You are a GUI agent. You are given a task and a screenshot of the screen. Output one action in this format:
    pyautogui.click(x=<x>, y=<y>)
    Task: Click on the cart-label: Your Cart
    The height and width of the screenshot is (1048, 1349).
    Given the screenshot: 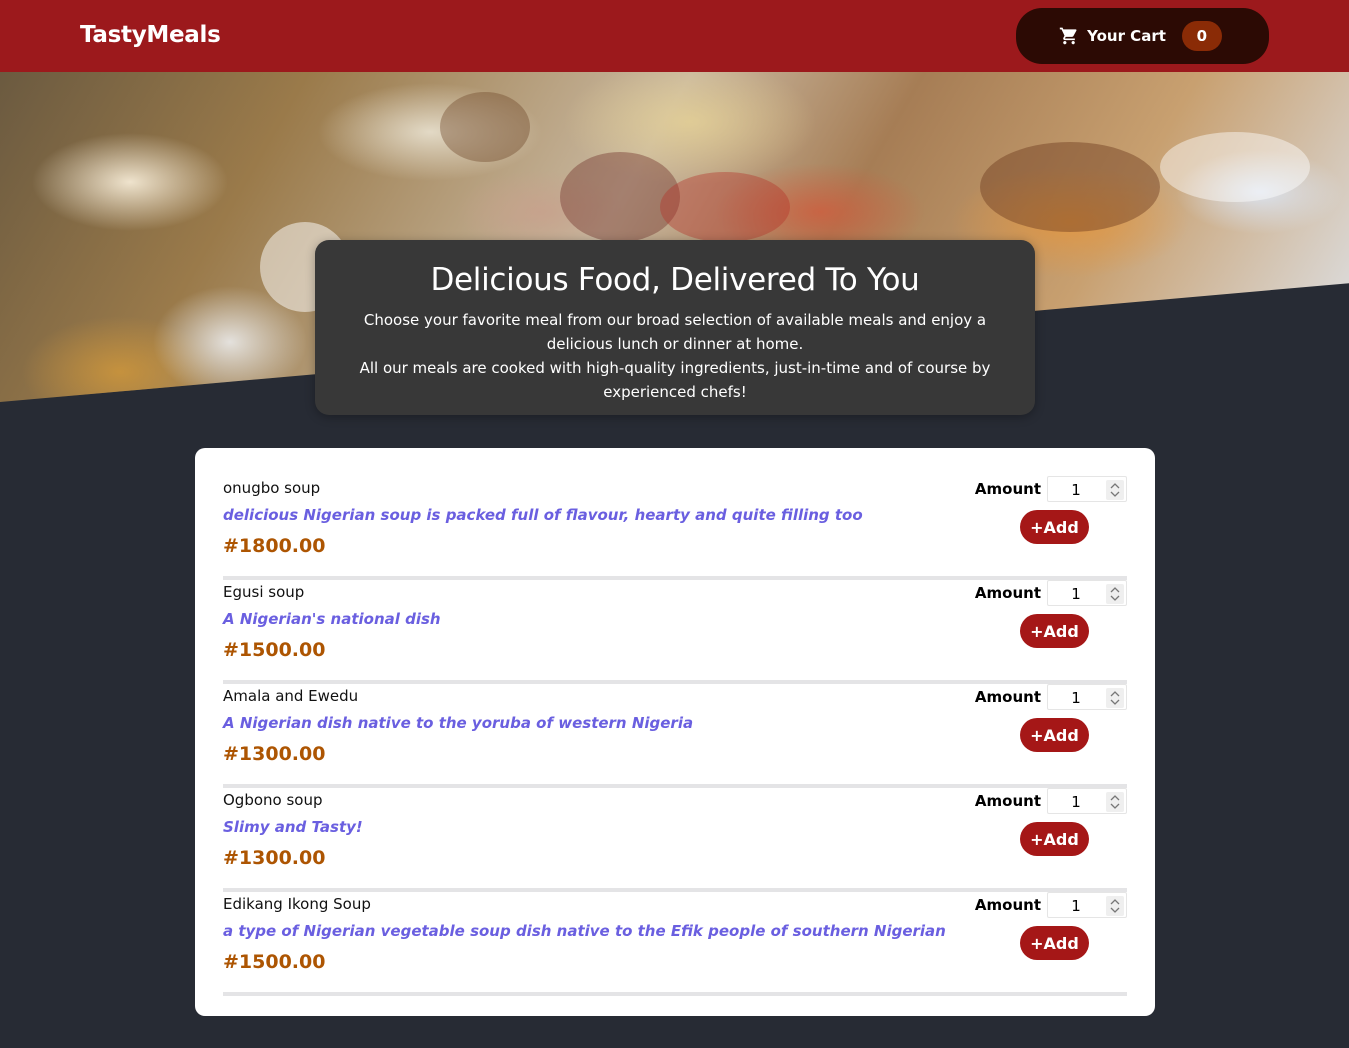 What is the action you would take?
    pyautogui.click(x=1126, y=36)
    